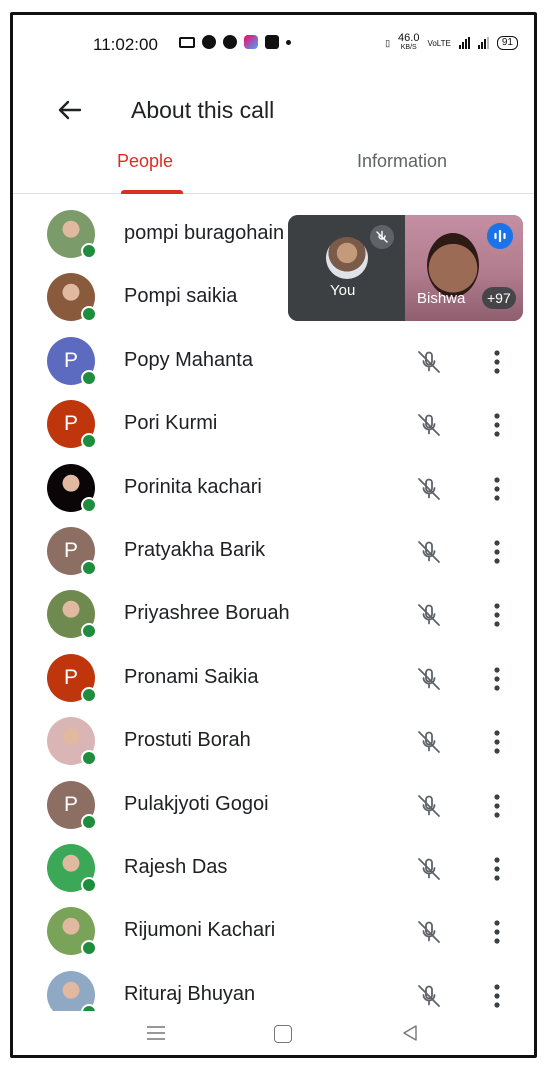 This screenshot has width=547, height=1070. I want to click on participant-name: Rijumoni Kachari, so click(200, 930).